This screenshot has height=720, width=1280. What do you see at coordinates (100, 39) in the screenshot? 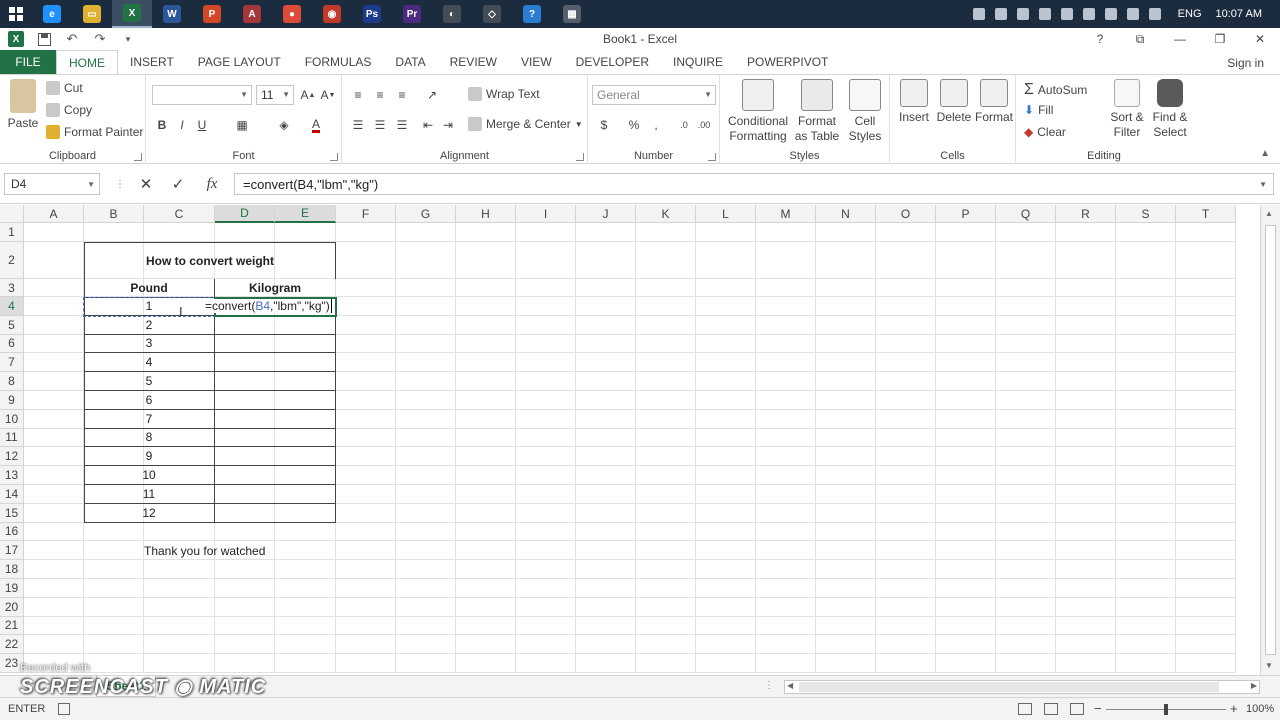
I see `redo-icon: ↷` at bounding box center [100, 39].